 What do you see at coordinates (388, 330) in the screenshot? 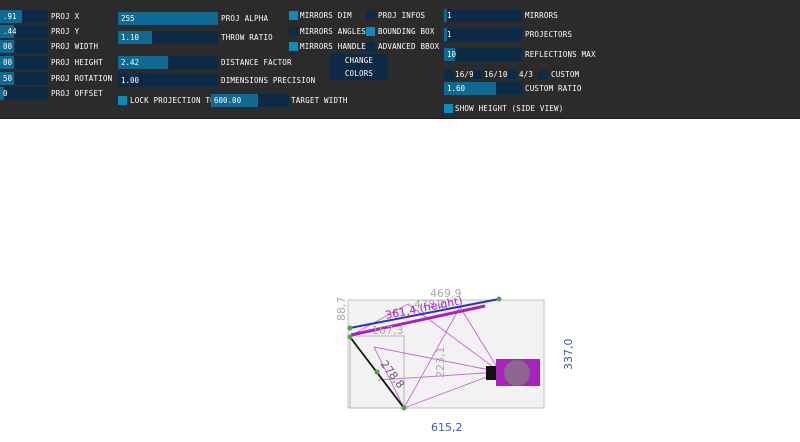
I see `inner-width-text: 167,3` at bounding box center [388, 330].